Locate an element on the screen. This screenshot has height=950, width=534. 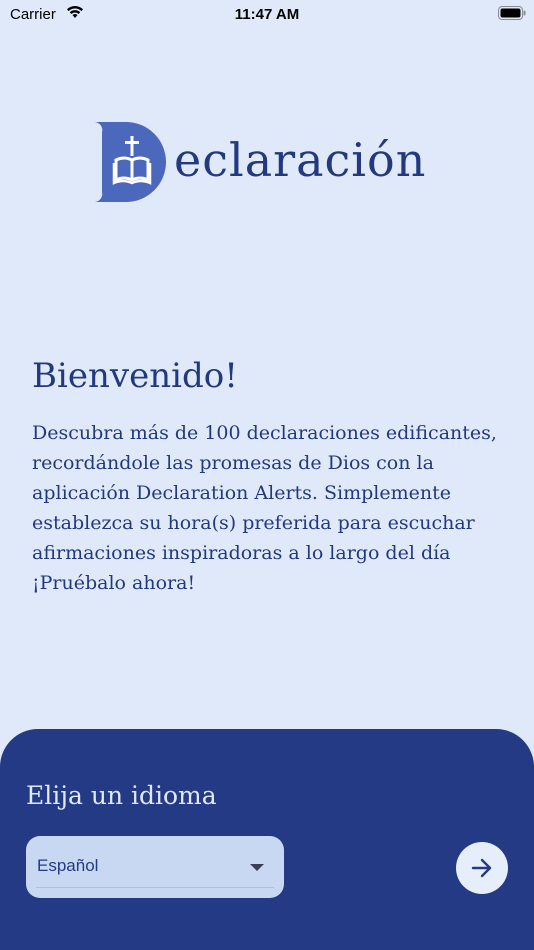
book-cross-icon is located at coordinates (130, 162).